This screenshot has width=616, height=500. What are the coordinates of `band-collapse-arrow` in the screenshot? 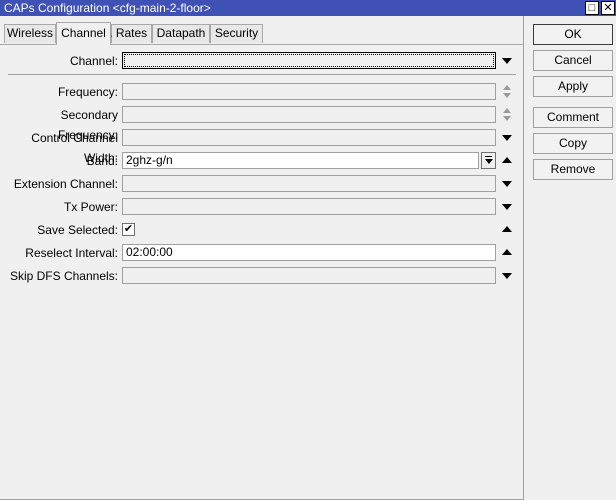 It's located at (507, 161).